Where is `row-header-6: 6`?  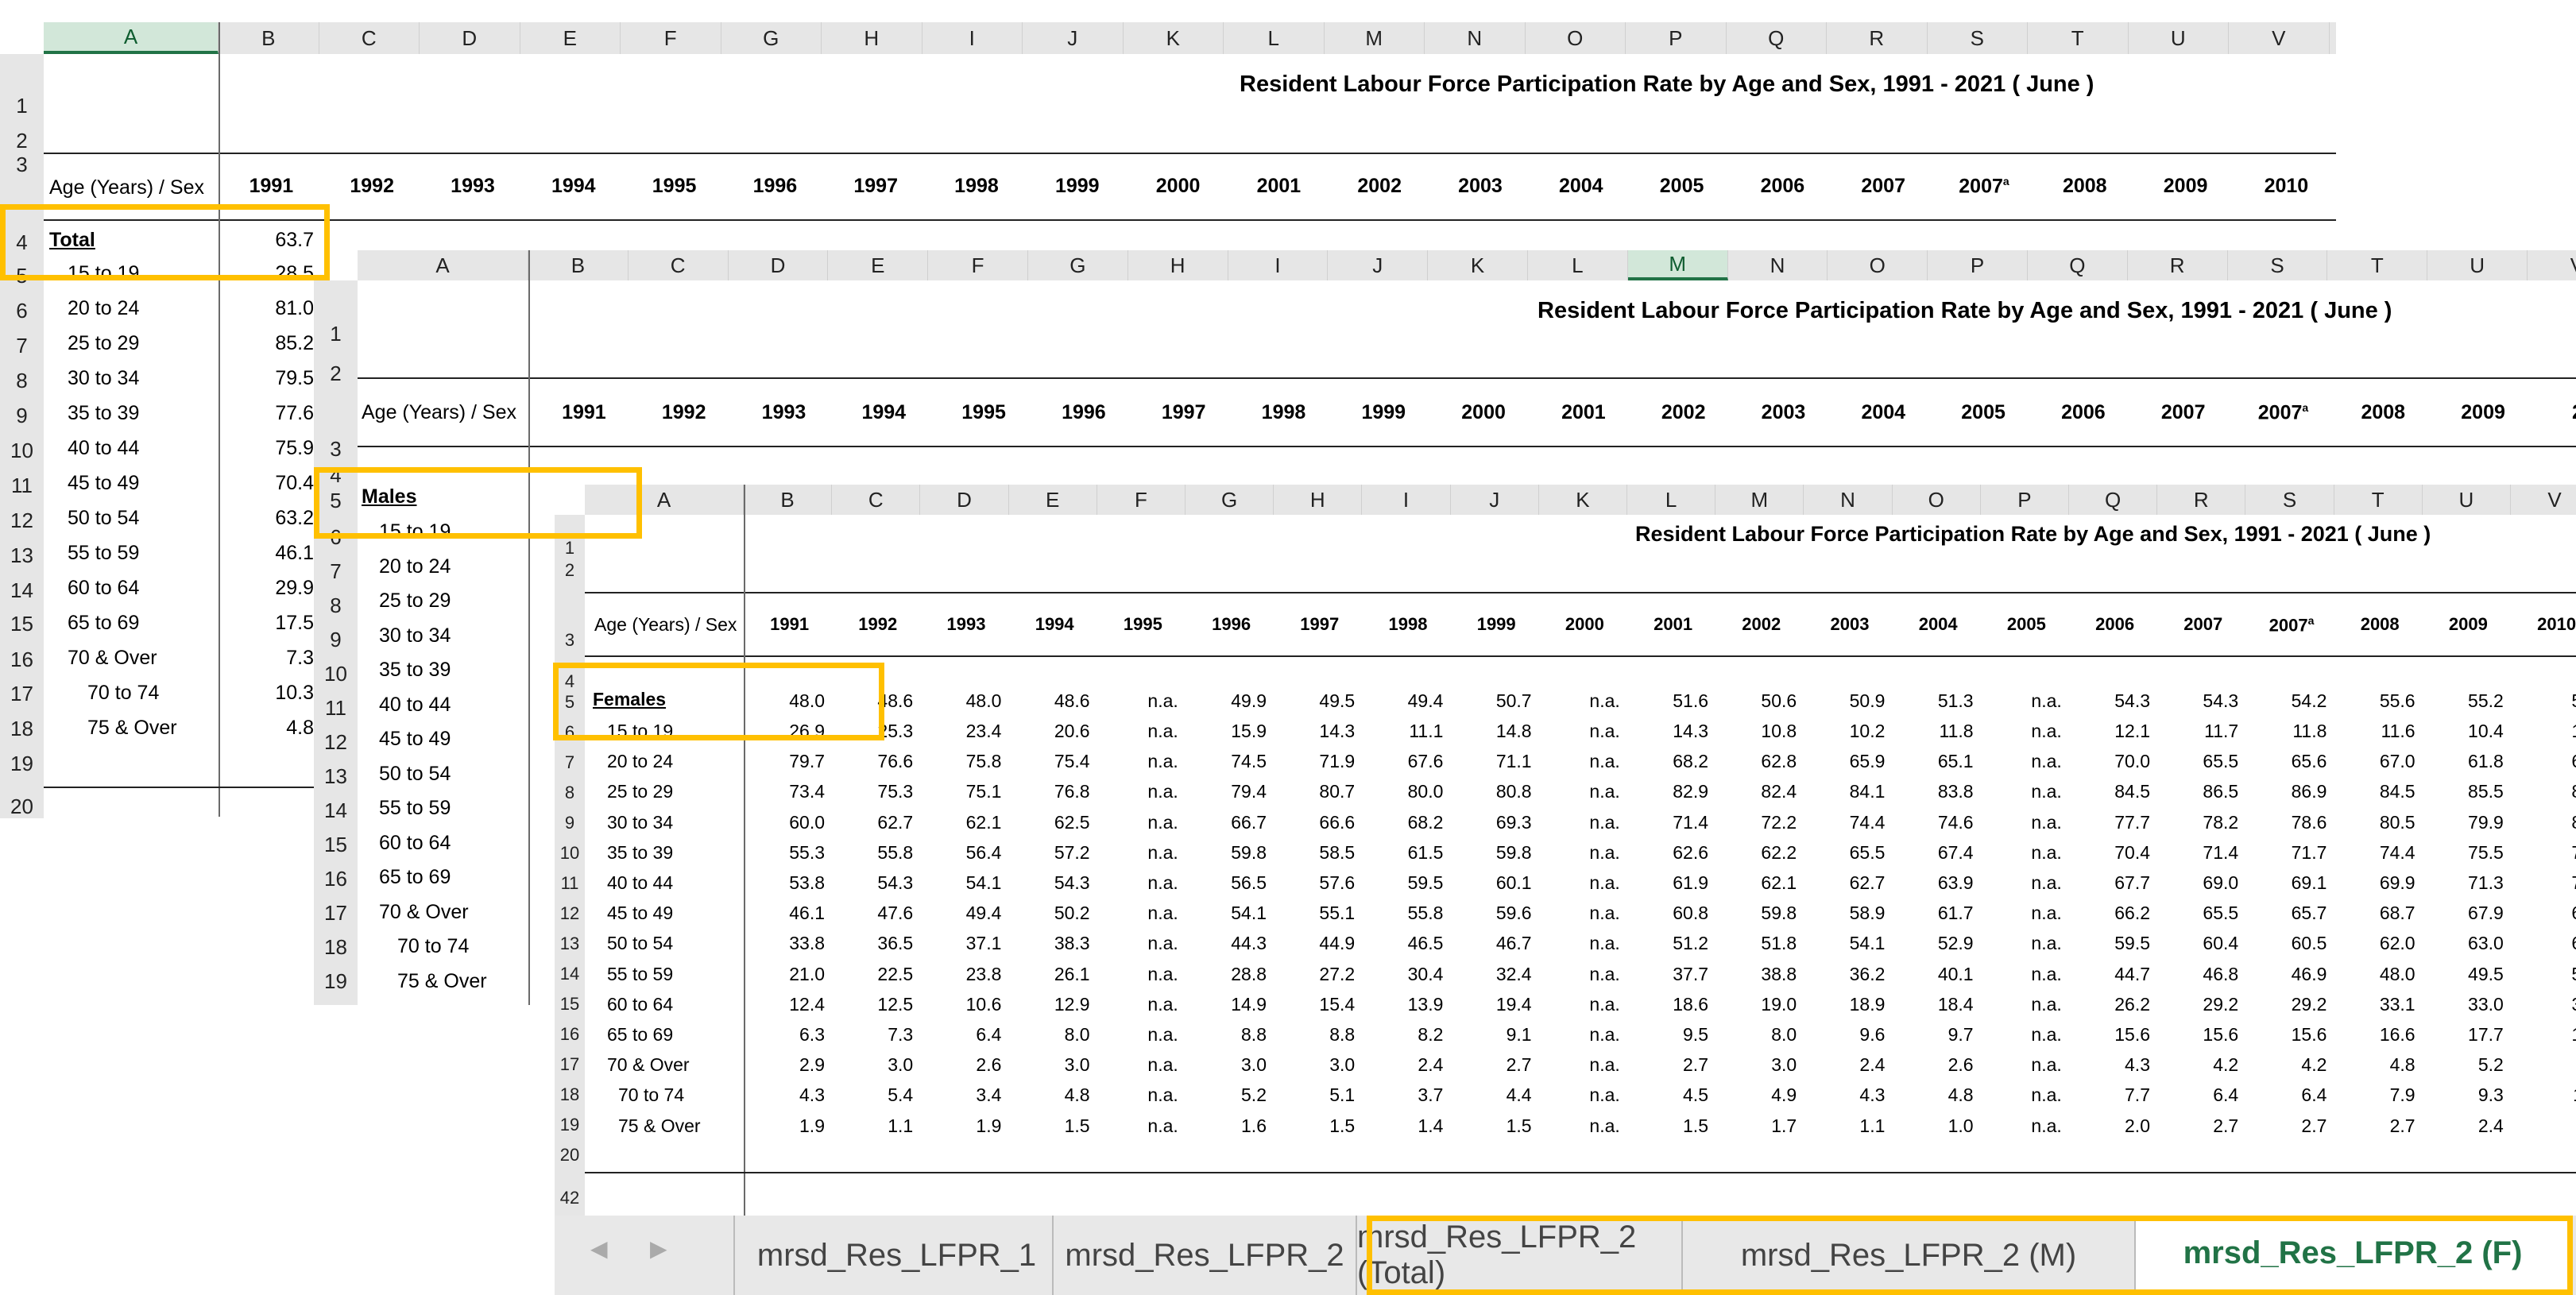
row-header-6: 6 is located at coordinates (22, 311).